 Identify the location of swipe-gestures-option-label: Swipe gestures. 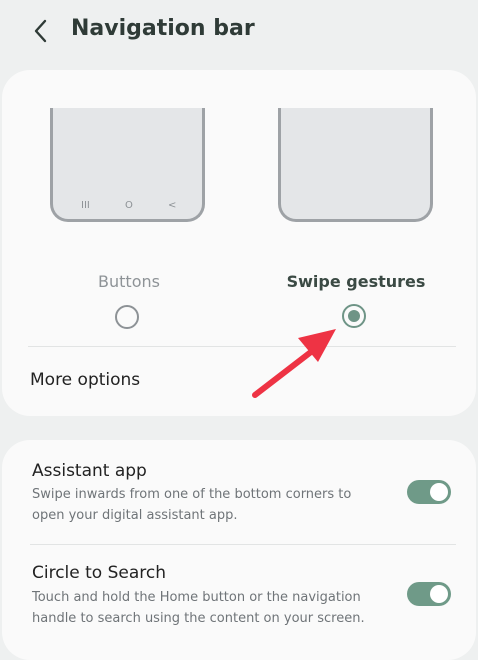
(356, 281).